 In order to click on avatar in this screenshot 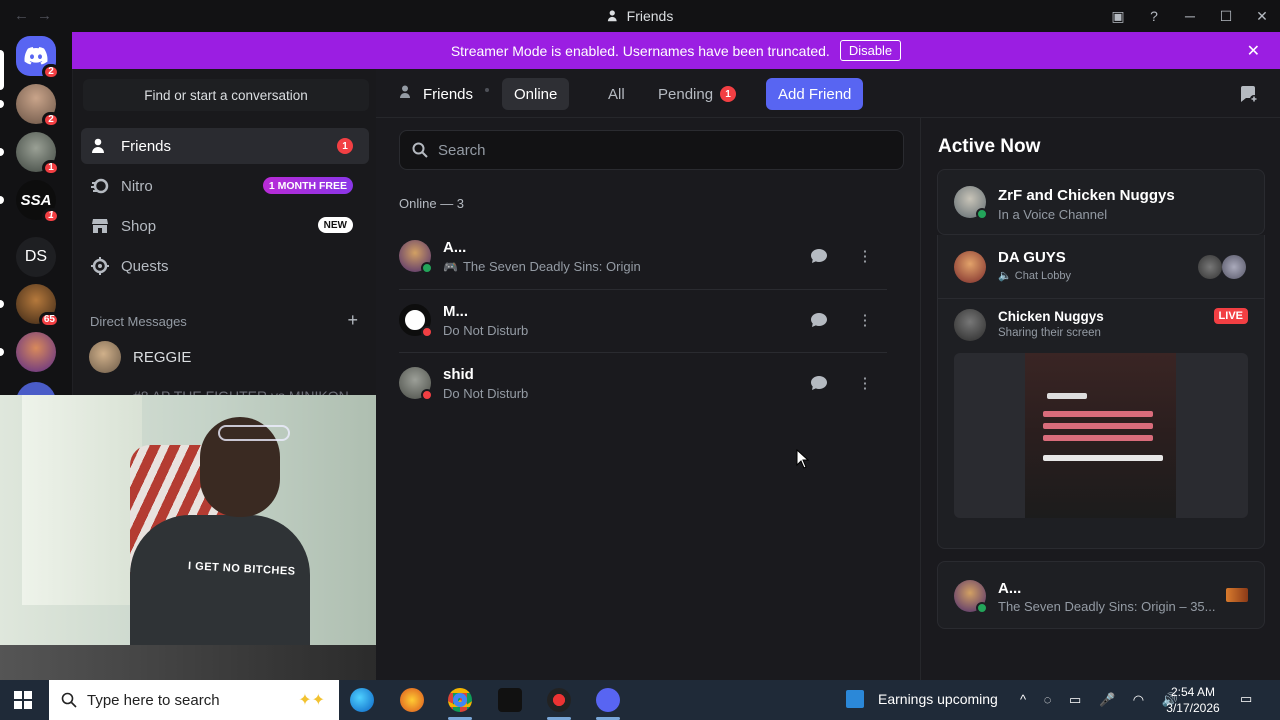, I will do `click(105, 357)`.